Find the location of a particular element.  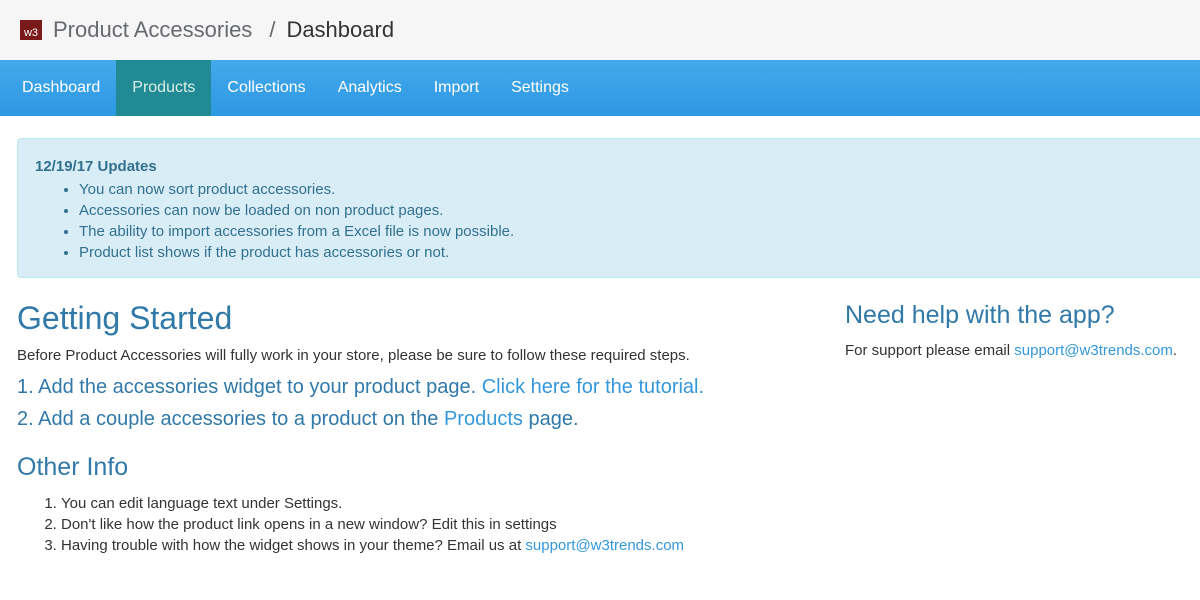

getting-started-heading: Getting Started is located at coordinates (125, 318).